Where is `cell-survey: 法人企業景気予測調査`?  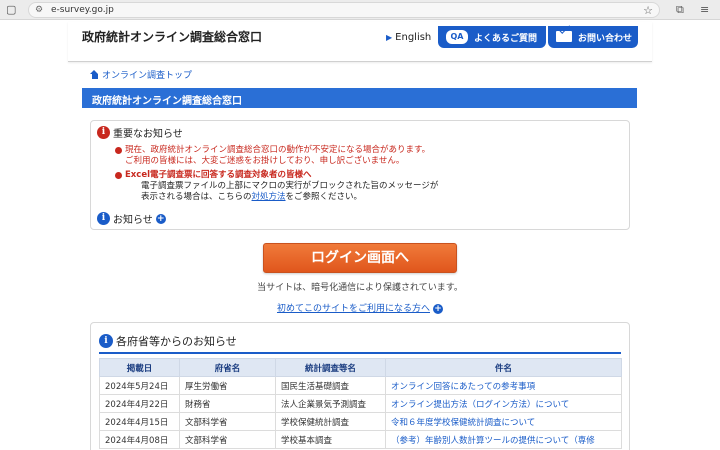
cell-survey: 法人企業景気予測調査 is located at coordinates (330, 403).